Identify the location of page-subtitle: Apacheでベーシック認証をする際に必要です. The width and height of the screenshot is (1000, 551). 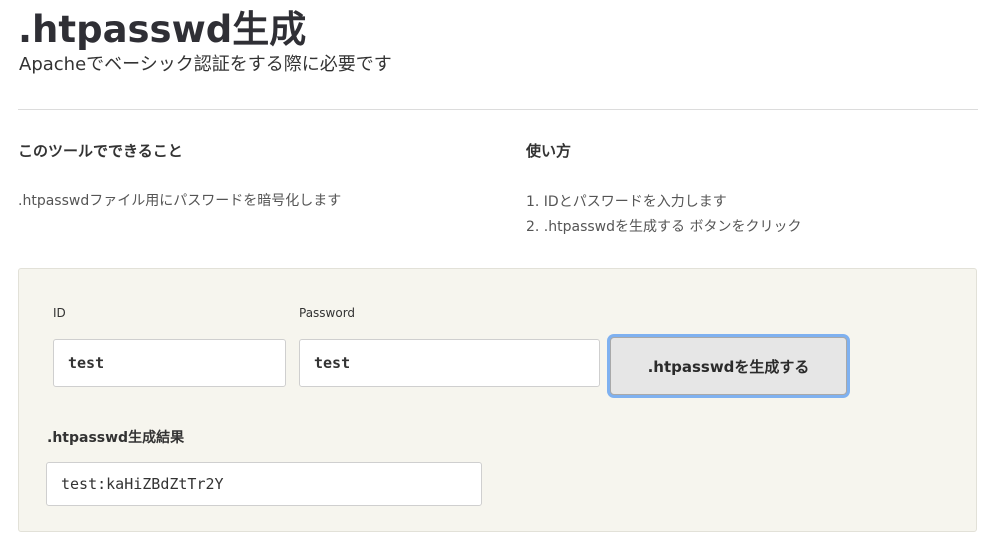
(205, 64).